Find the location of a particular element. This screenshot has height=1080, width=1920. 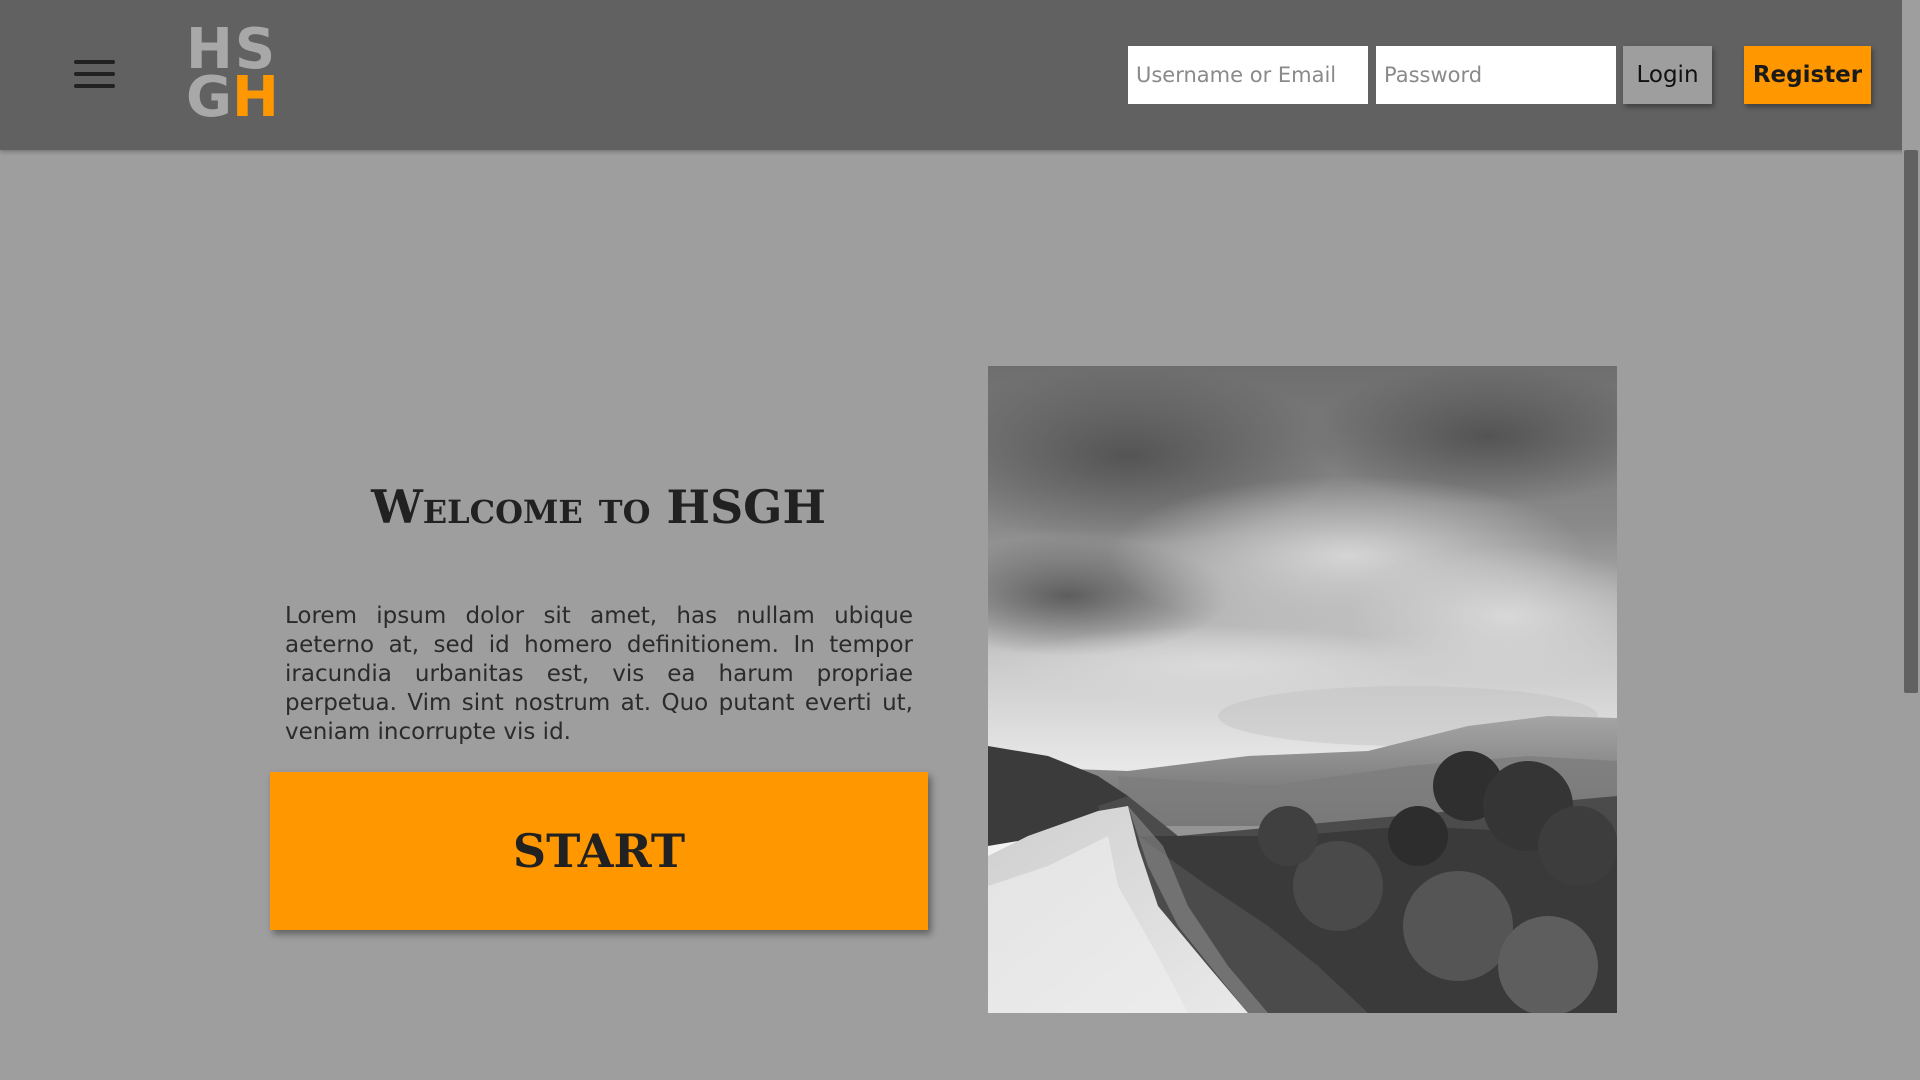

logo-letter-h-accent: H is located at coordinates (255, 97).